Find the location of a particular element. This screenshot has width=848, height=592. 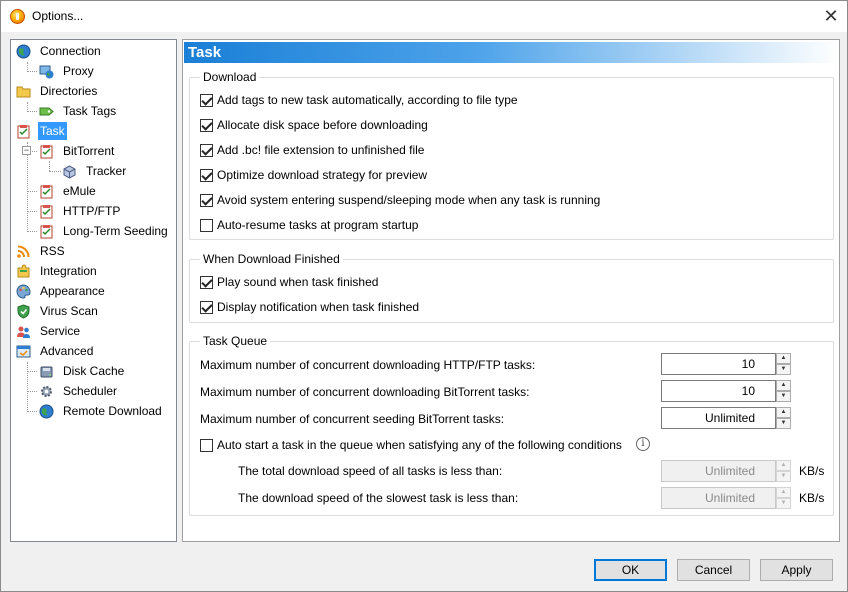

sidebar-item-label: BitTorrent is located at coordinates (89, 151).